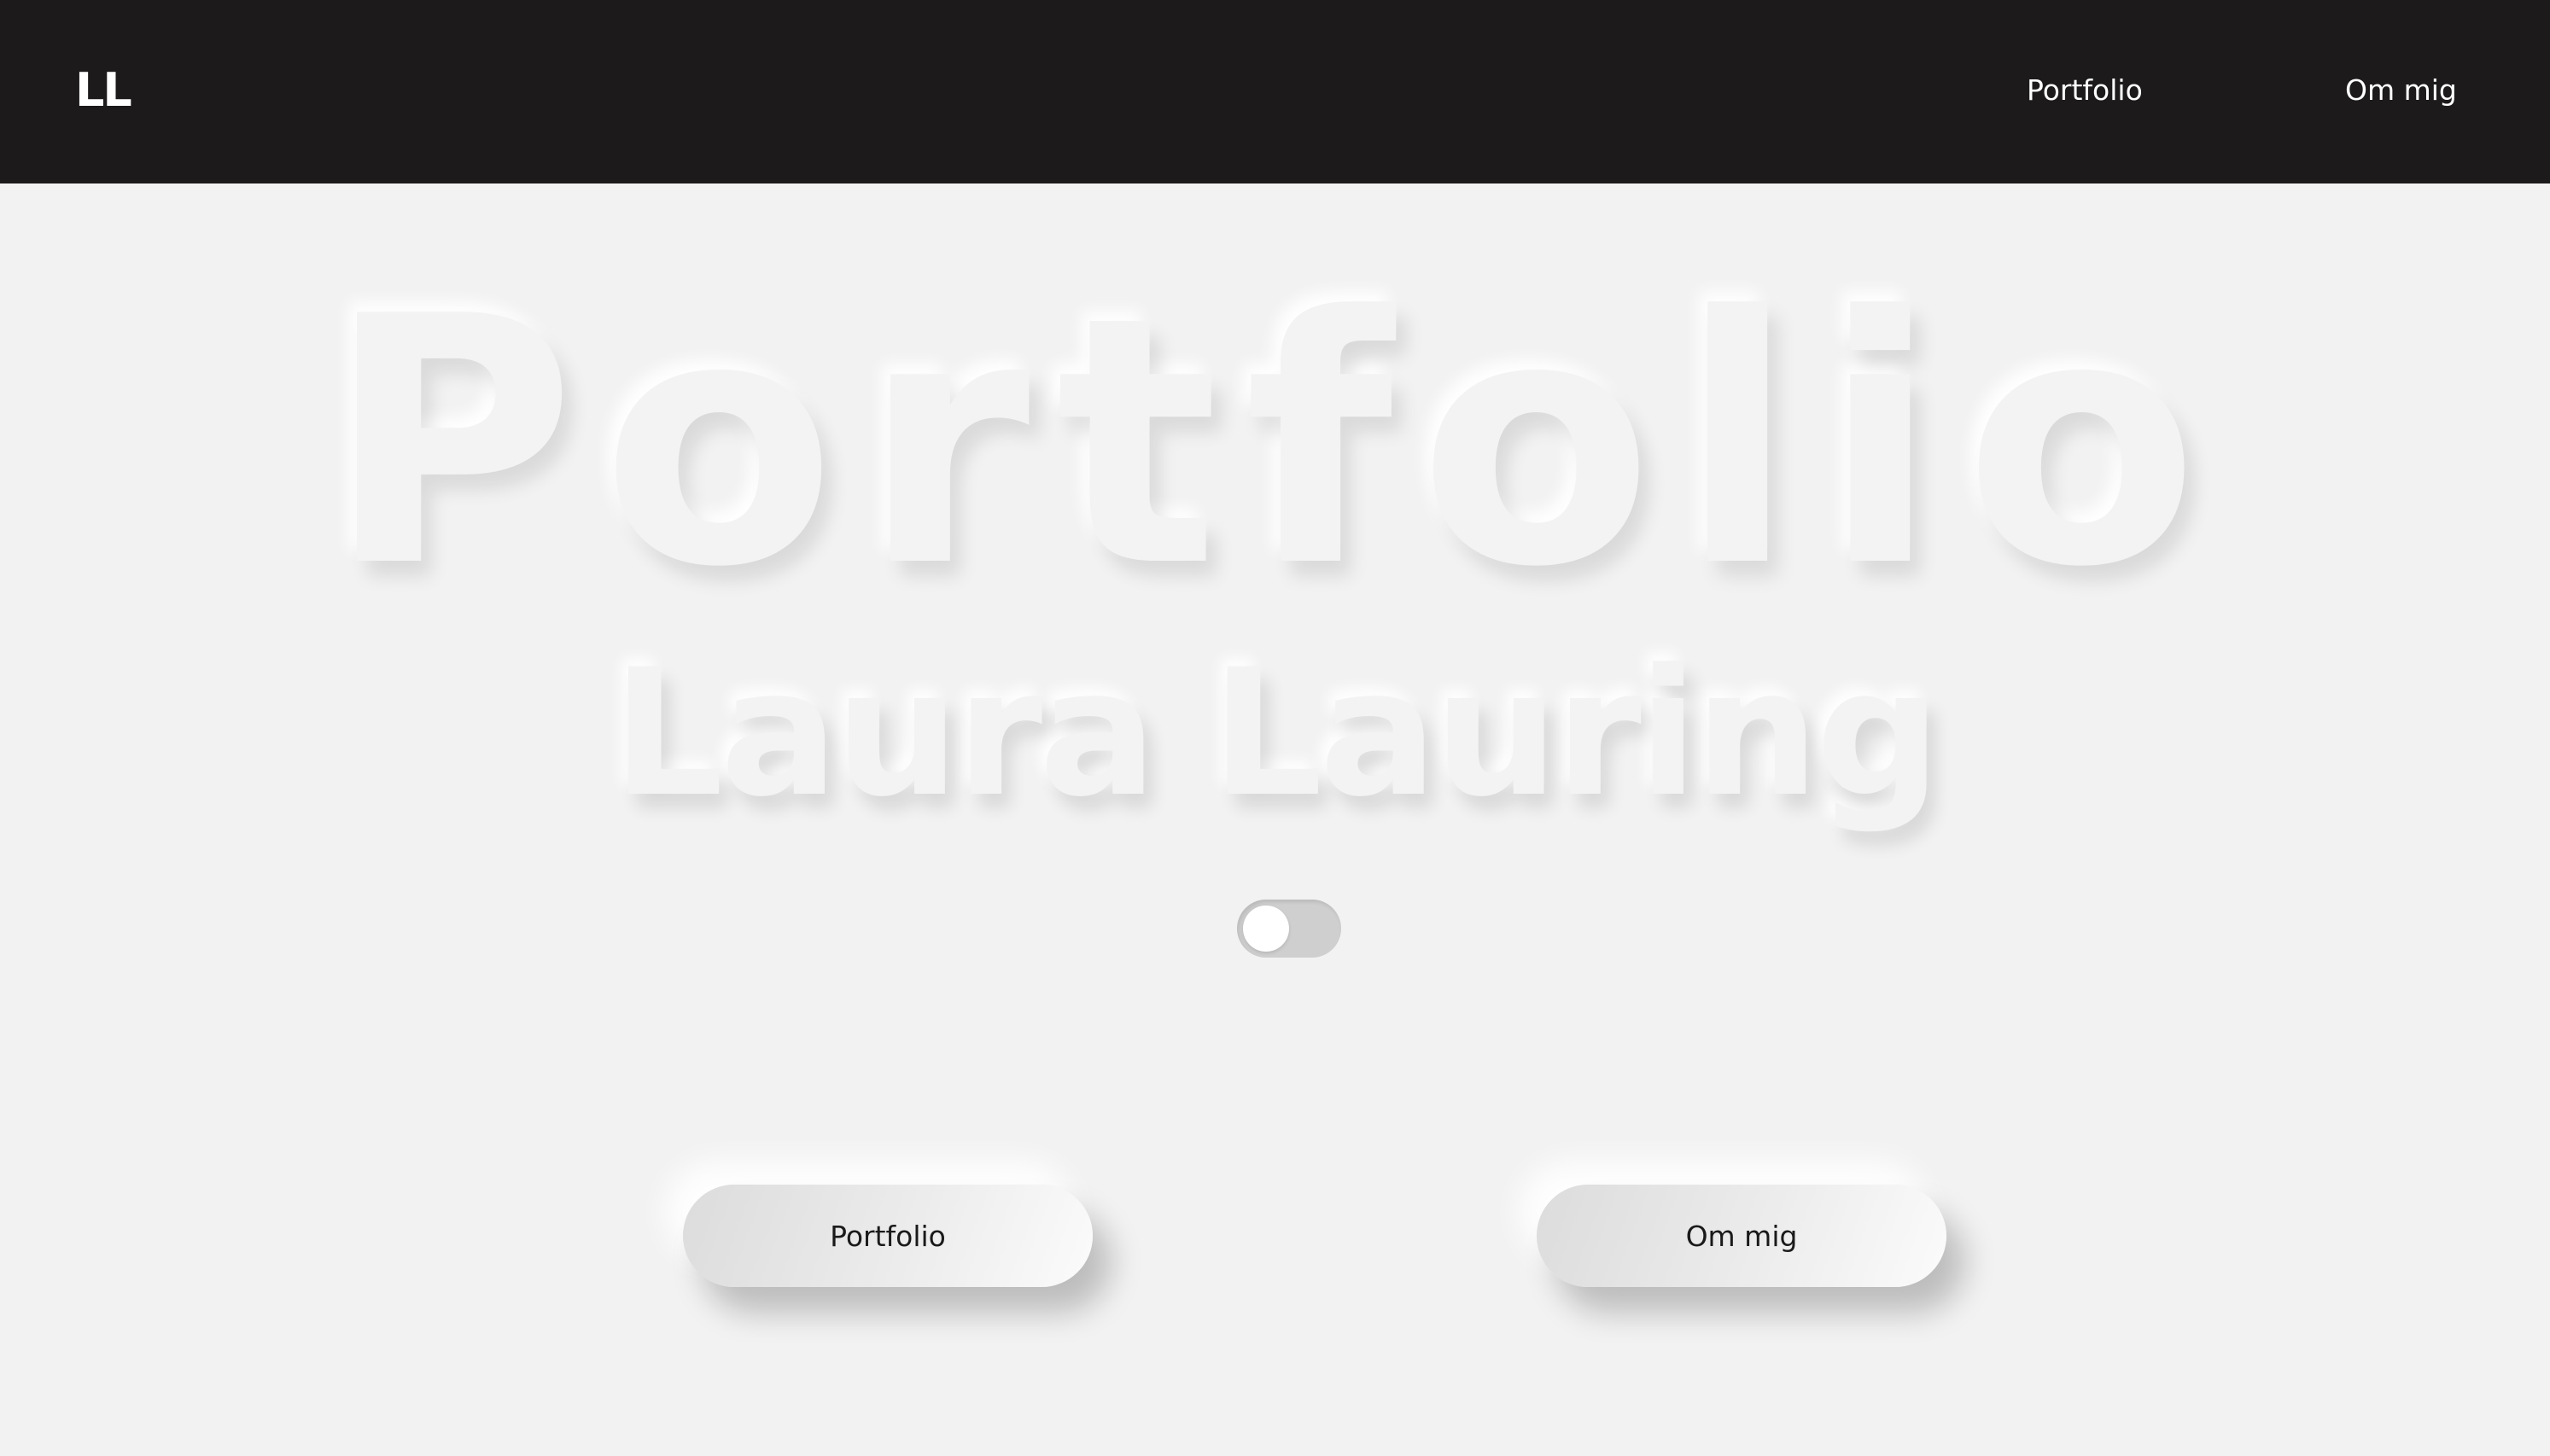  I want to click on toggle-knob, so click(1266, 929).